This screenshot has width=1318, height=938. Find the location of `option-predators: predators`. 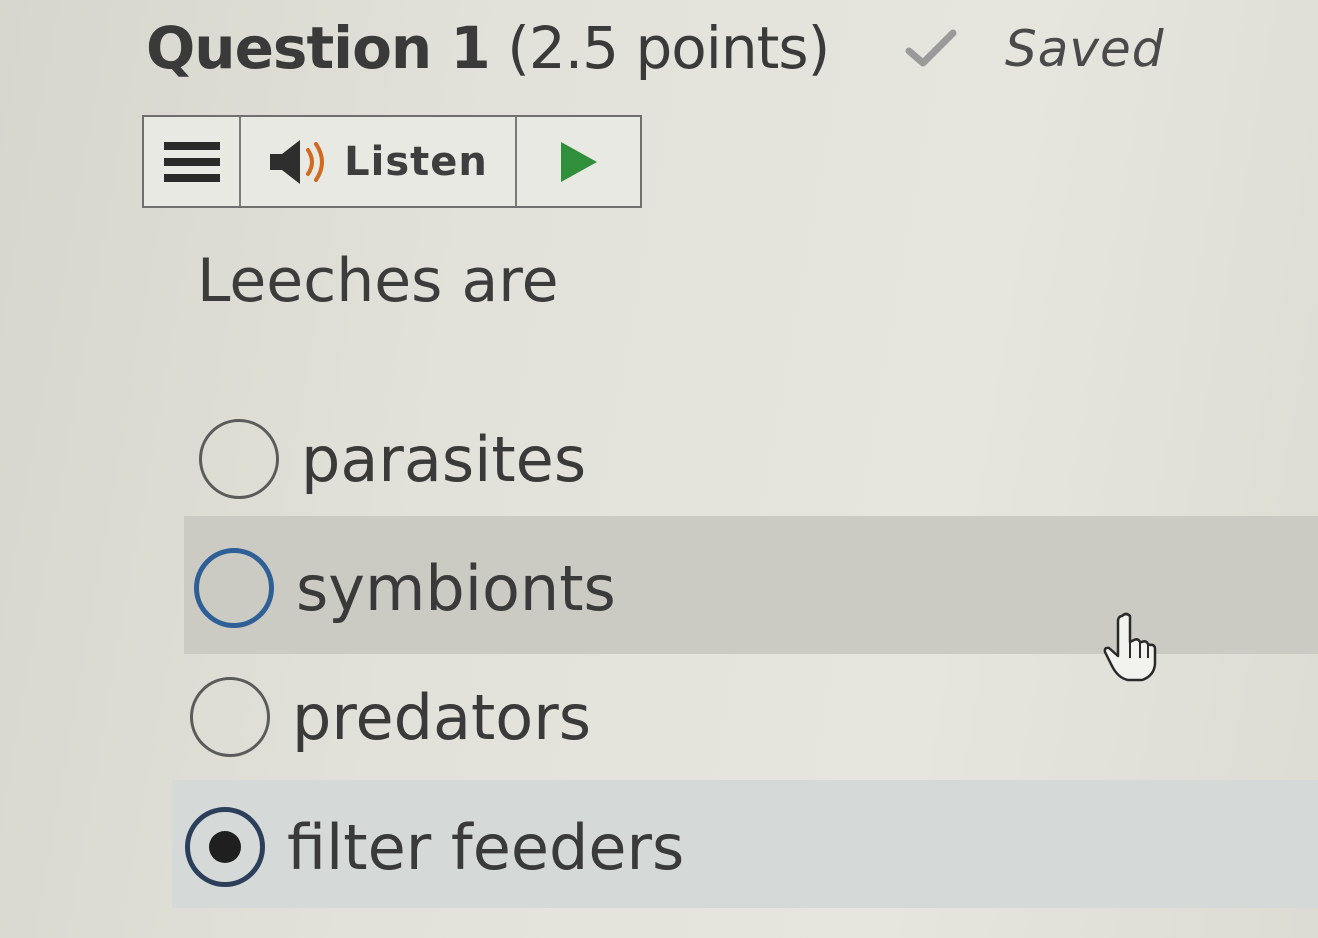

option-predators: predators is located at coordinates (390, 717).